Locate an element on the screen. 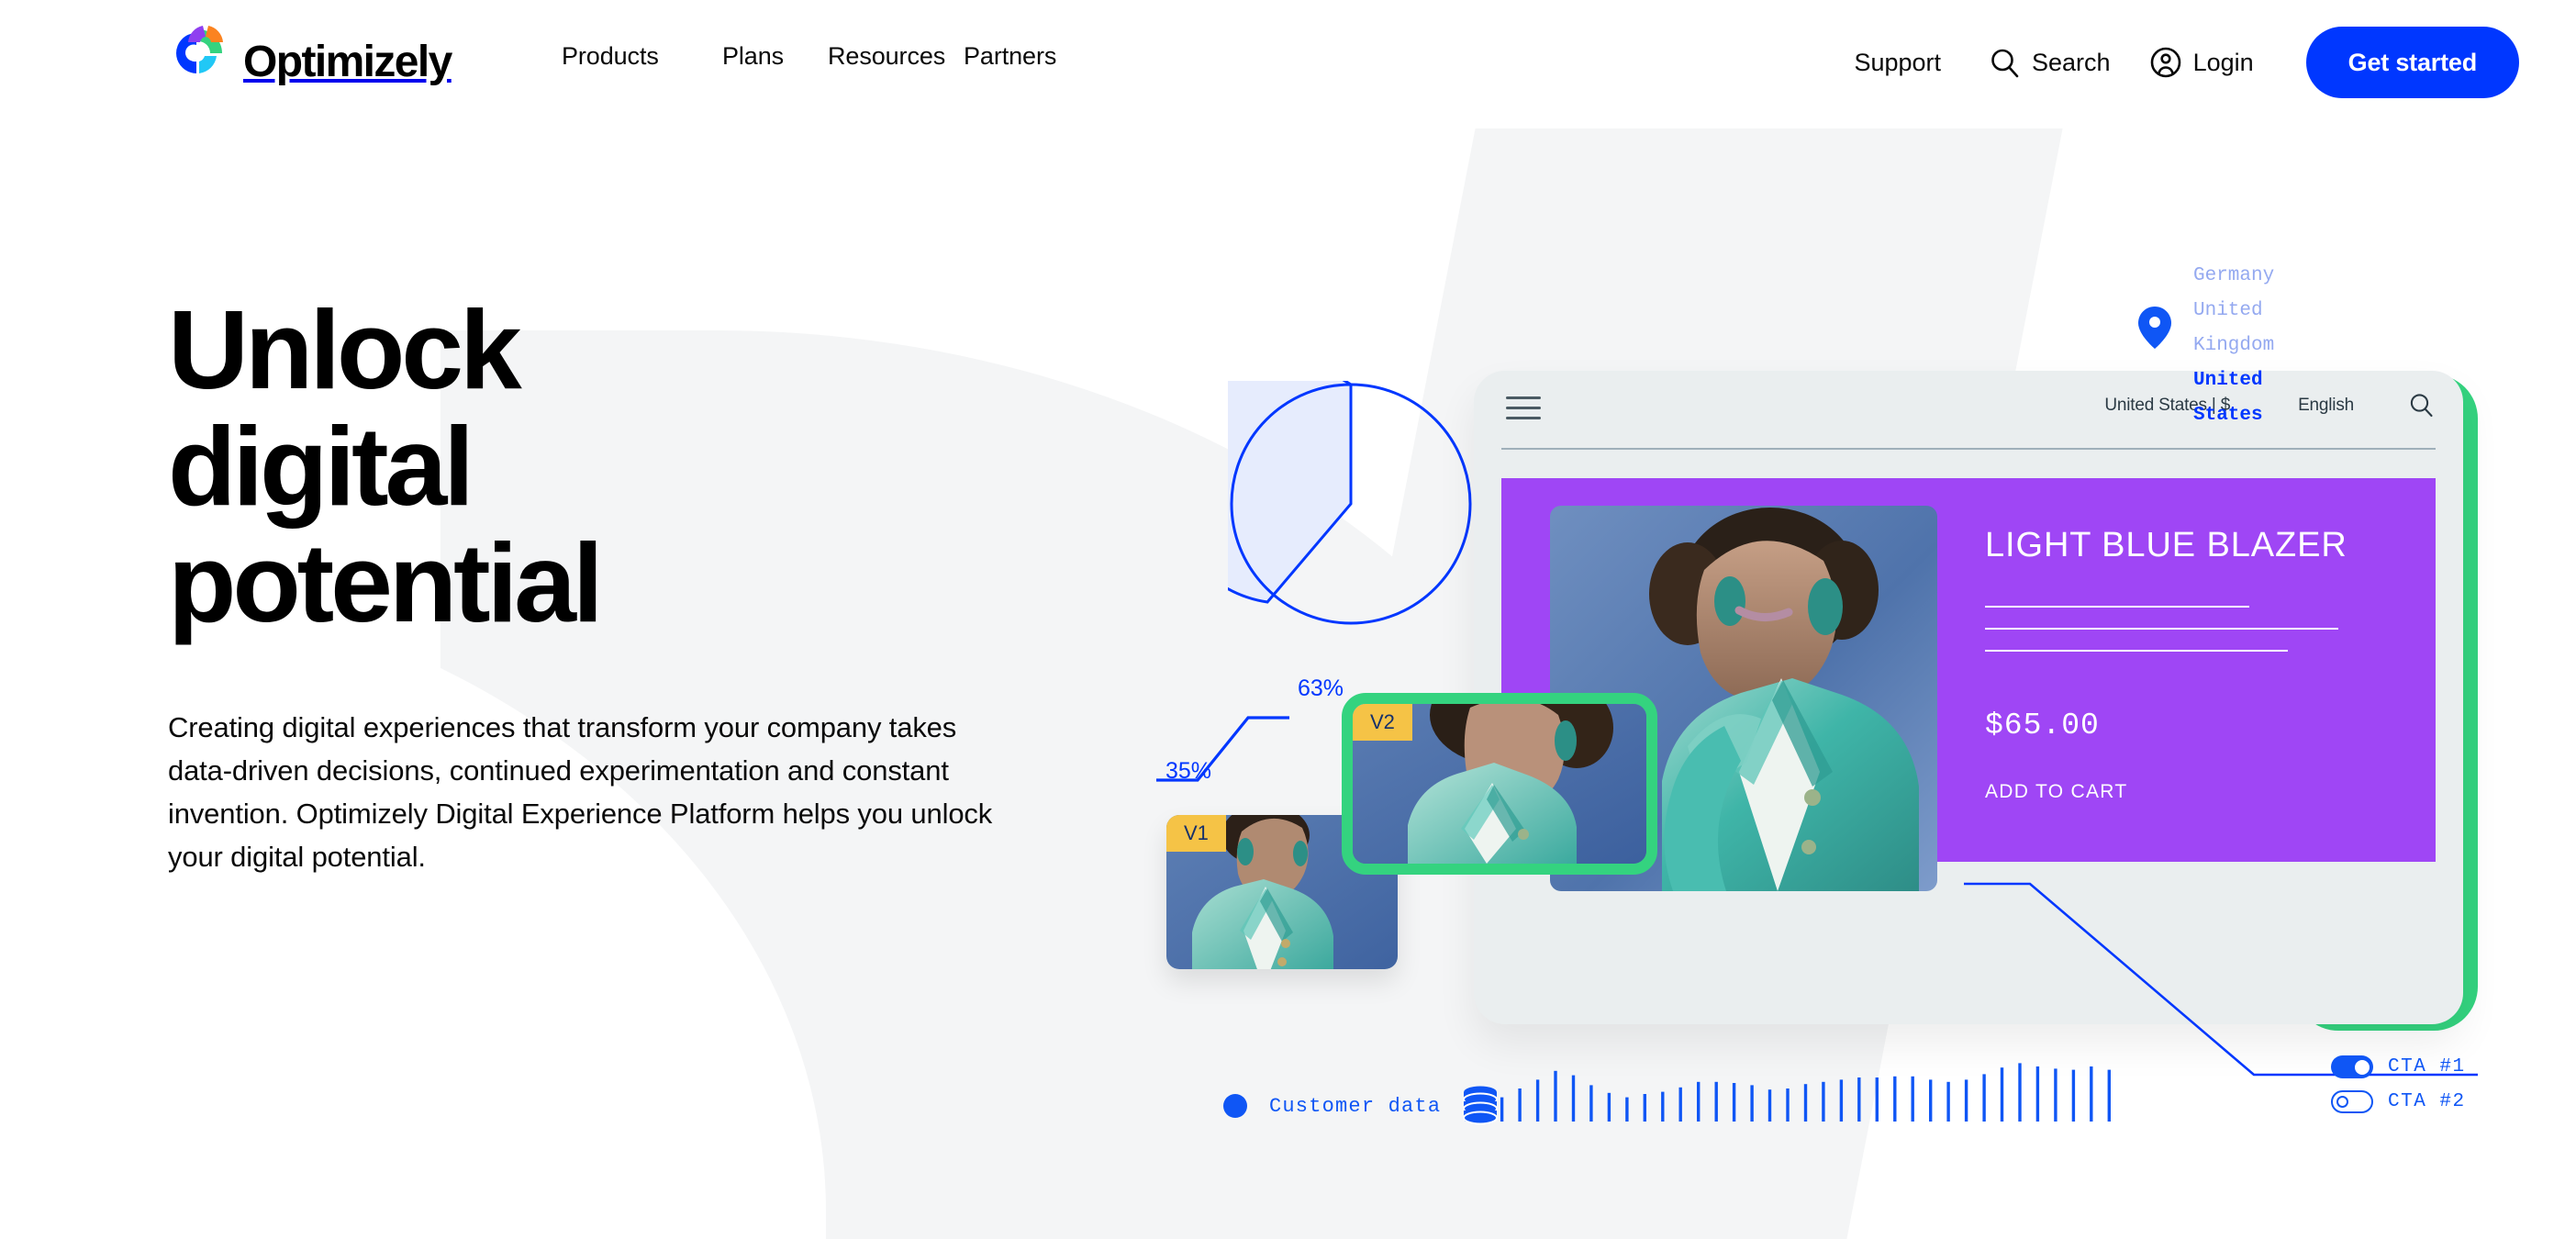  product-title: LIGHT BLUE BLAZER is located at coordinates (2166, 545).